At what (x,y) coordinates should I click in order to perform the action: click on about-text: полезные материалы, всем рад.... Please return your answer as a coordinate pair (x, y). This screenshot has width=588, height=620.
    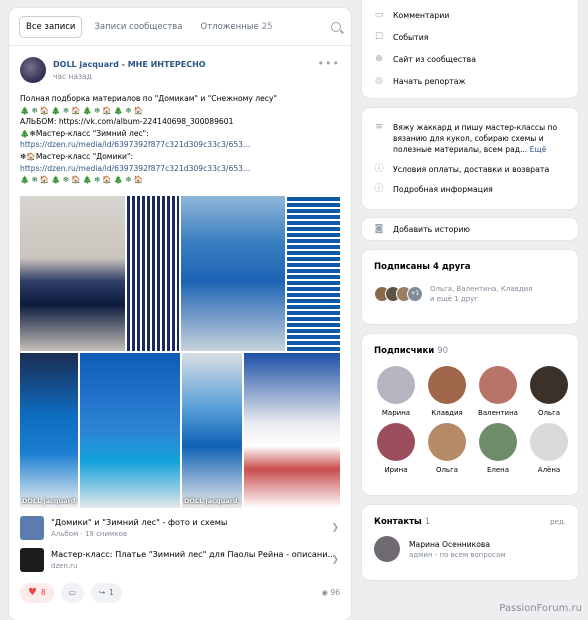
    Looking at the image, I should click on (460, 149).